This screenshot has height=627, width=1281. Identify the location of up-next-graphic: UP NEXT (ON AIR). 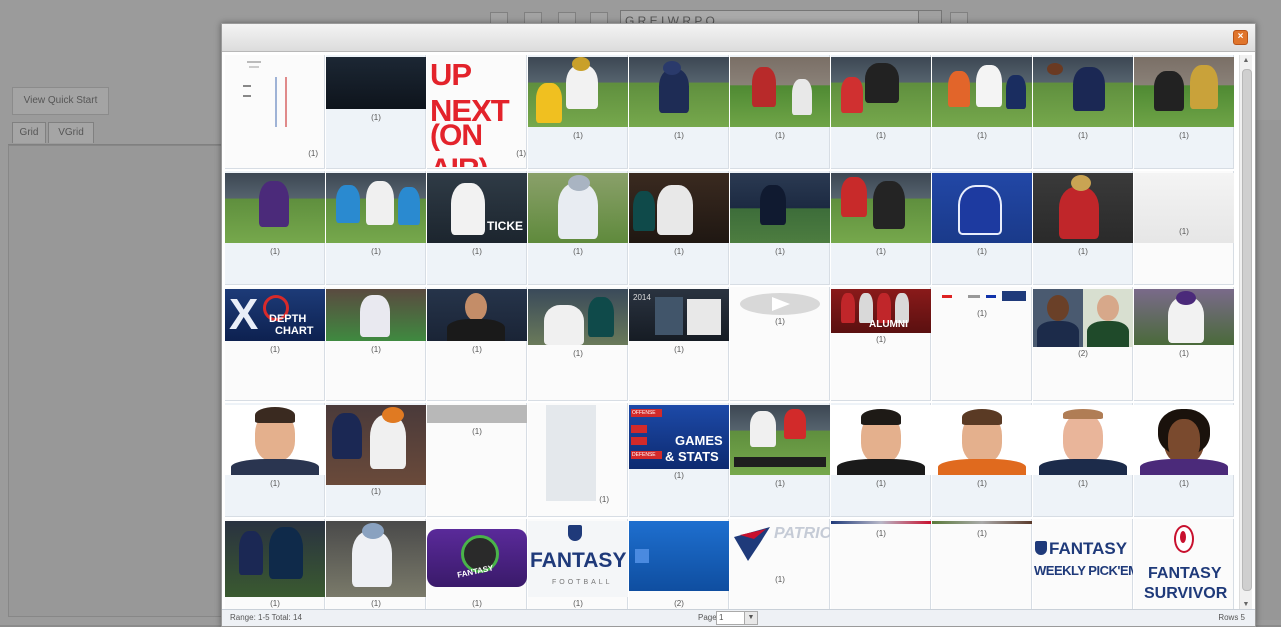
(477, 112).